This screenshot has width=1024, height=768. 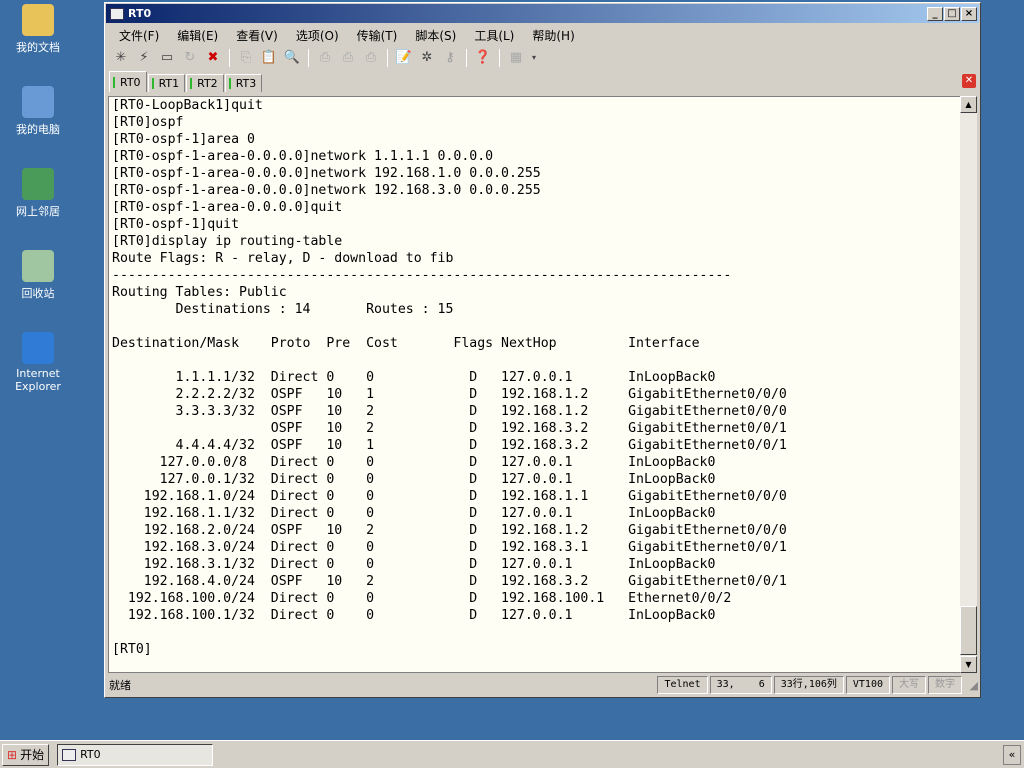 What do you see at coordinates (38, 47) in the screenshot?
I see `desktop-icon-label: 我的文档` at bounding box center [38, 47].